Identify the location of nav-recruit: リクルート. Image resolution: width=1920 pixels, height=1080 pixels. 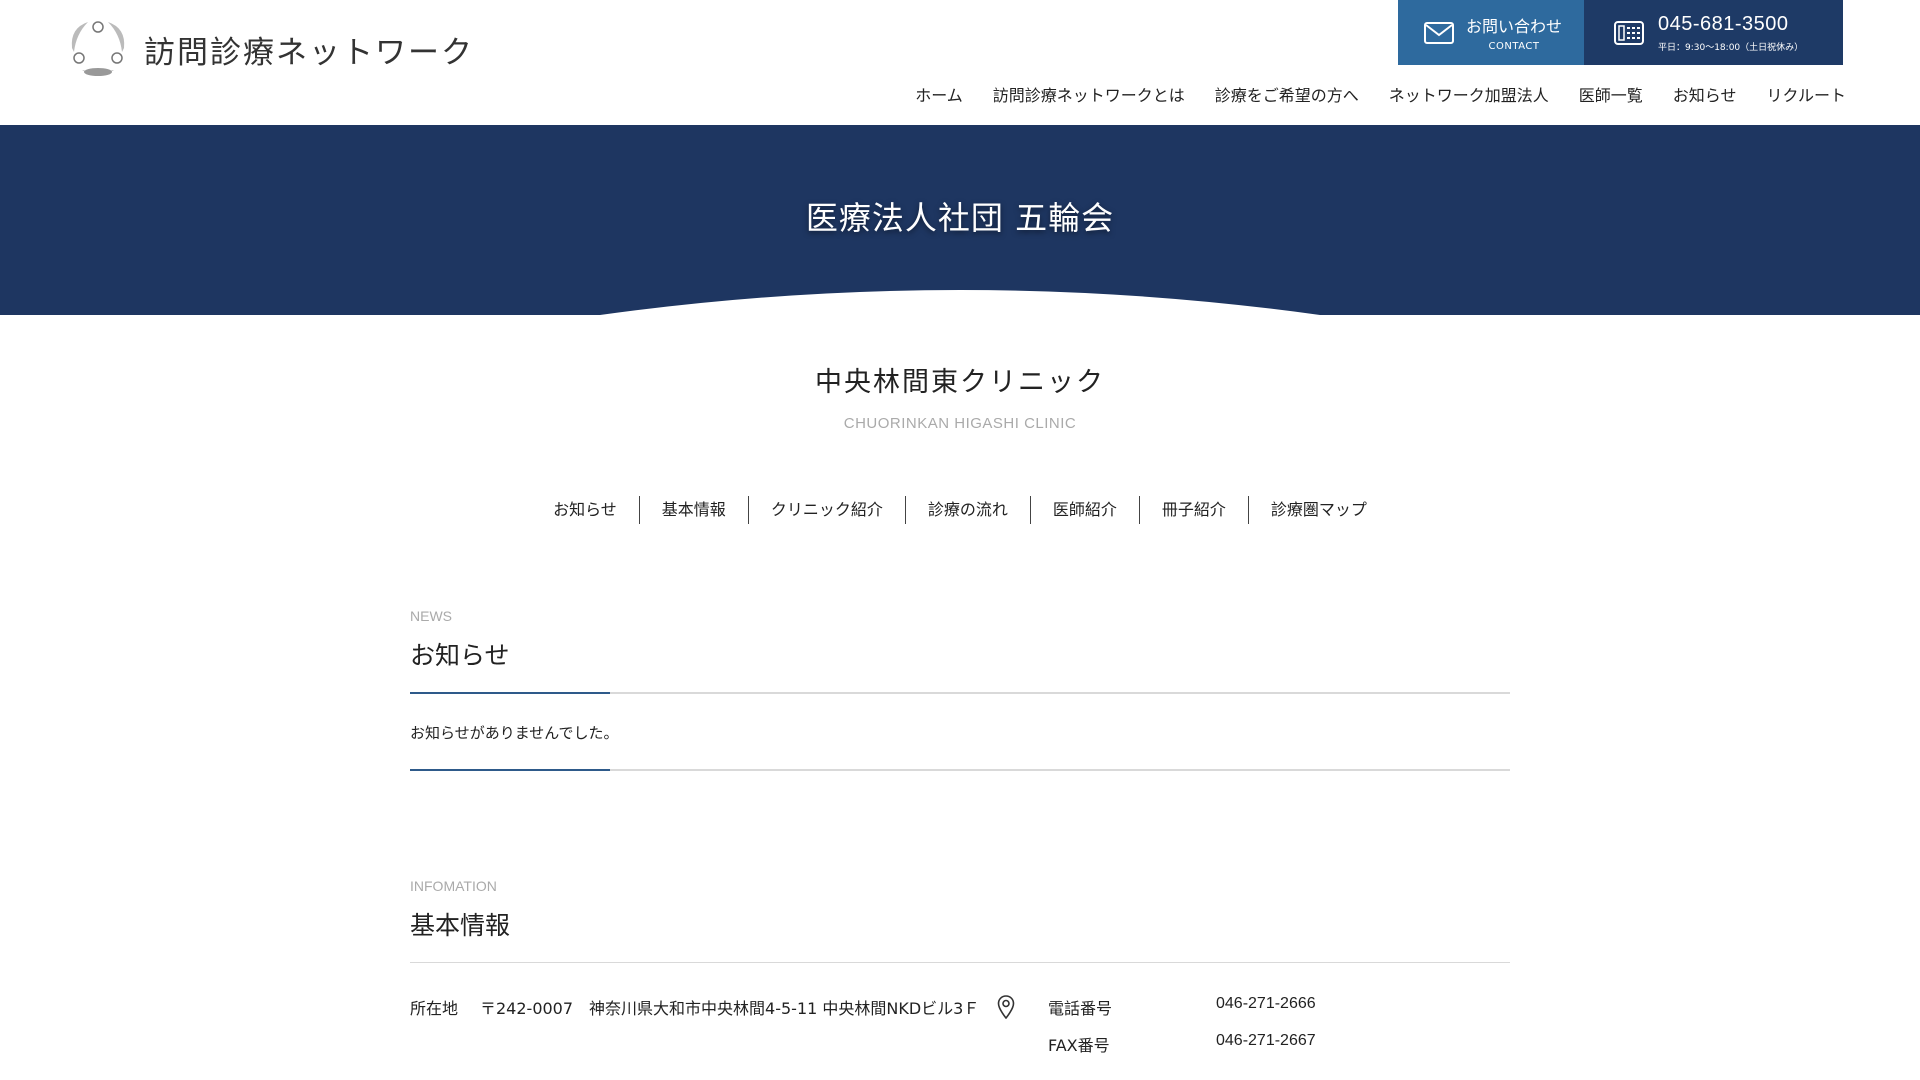
(1806, 94).